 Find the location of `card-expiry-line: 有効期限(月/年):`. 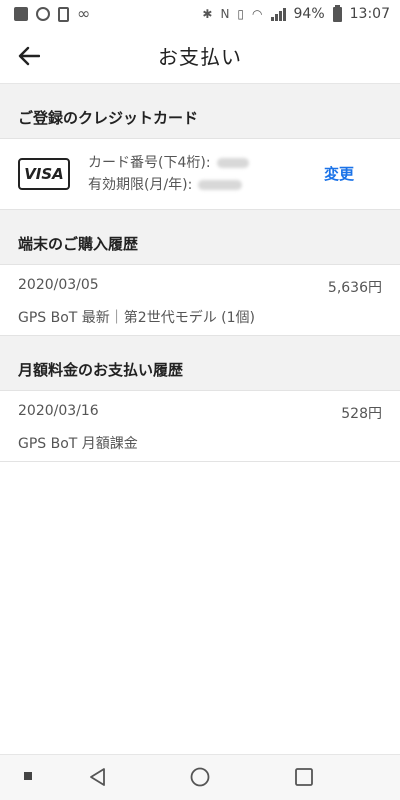

card-expiry-line: 有効期限(月/年): is located at coordinates (168, 185).